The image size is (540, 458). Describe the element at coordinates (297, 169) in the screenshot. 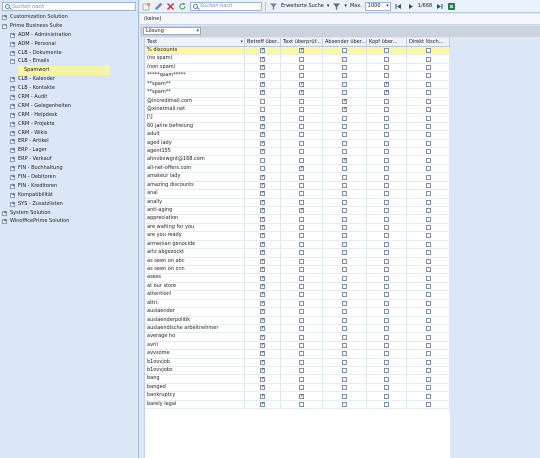

I see `table-row: all-net-offers.com ✓` at that location.